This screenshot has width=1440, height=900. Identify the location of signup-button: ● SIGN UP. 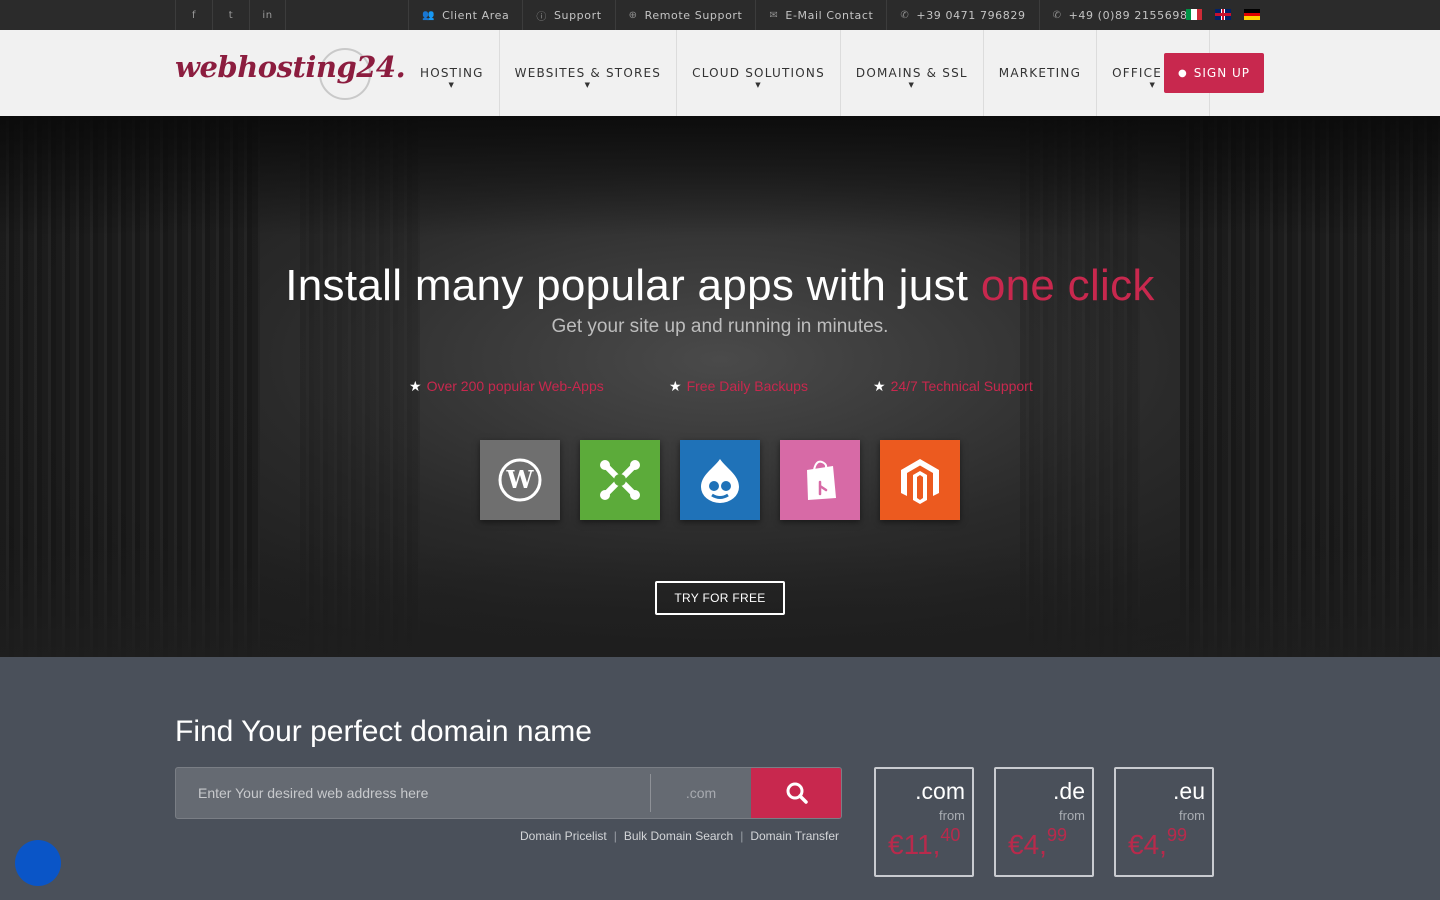
(1214, 73).